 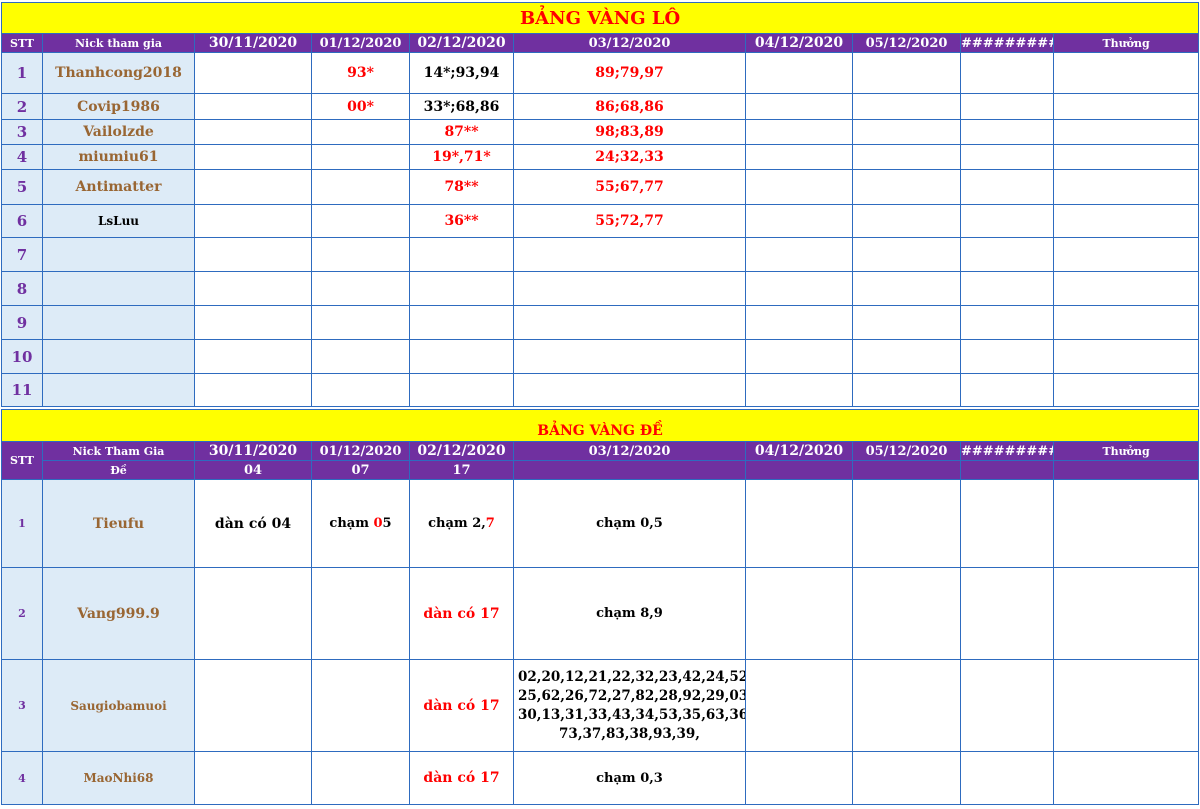 What do you see at coordinates (457, 523) in the screenshot?
I see `cell-text: chạm 2,` at bounding box center [457, 523].